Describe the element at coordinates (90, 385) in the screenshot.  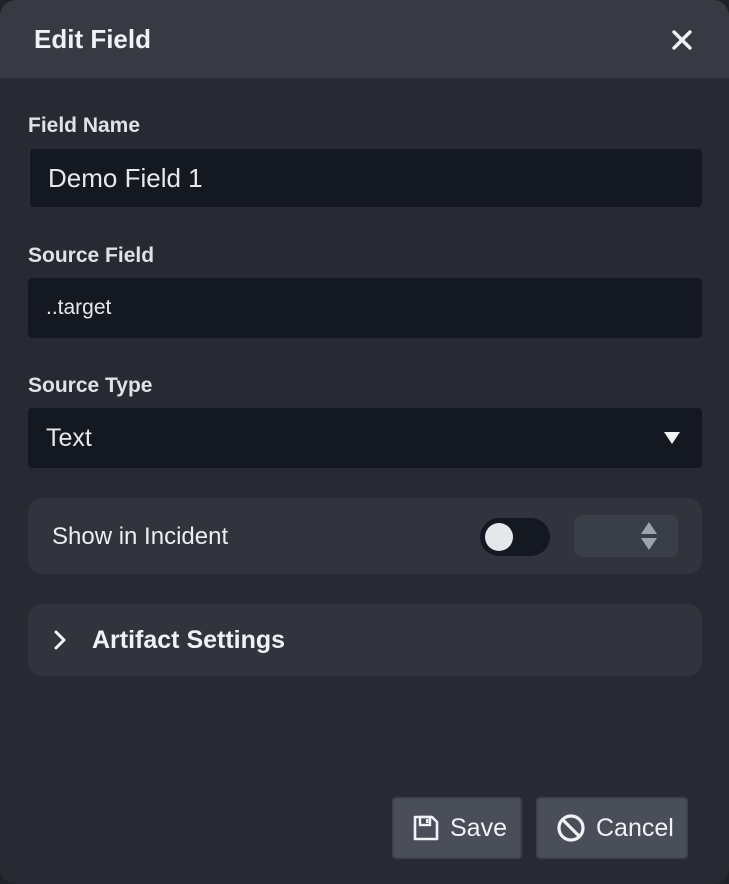
I see `source-type-label: Source Type` at that location.